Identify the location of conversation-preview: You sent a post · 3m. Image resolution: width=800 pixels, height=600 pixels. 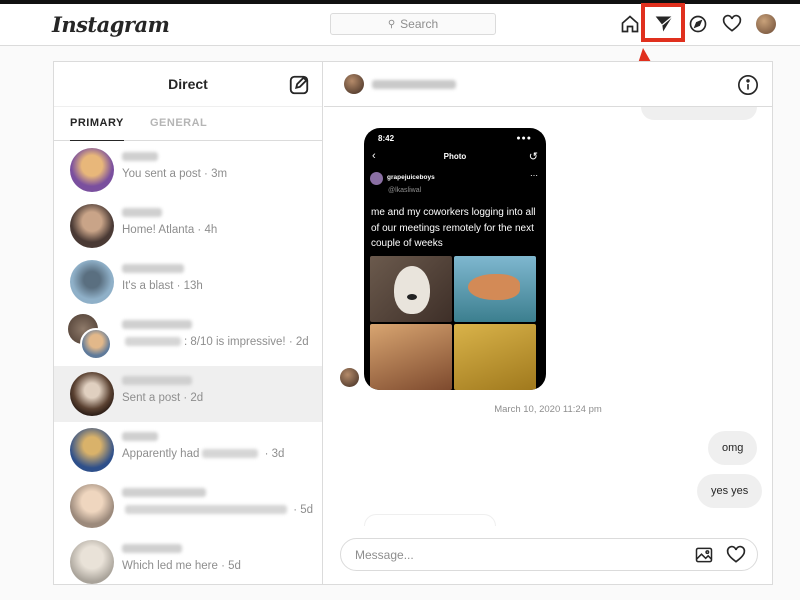
(175, 174).